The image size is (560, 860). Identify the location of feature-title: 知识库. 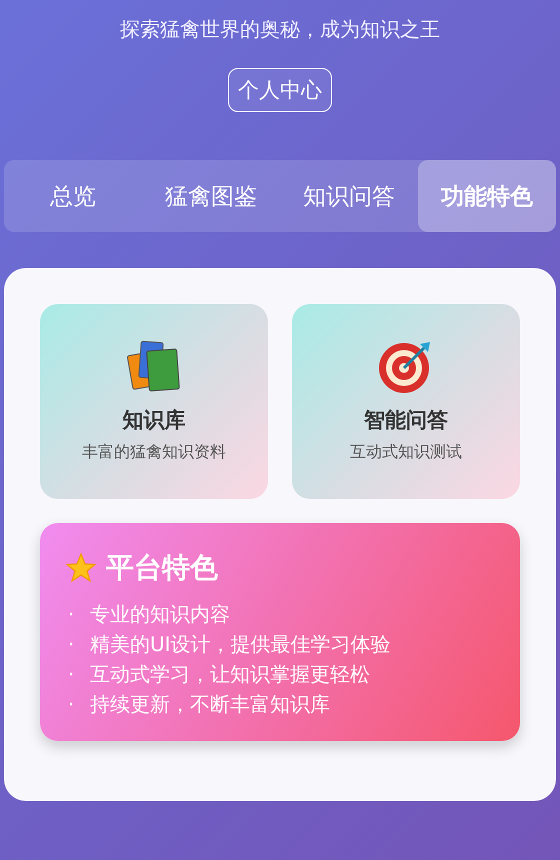
(154, 420).